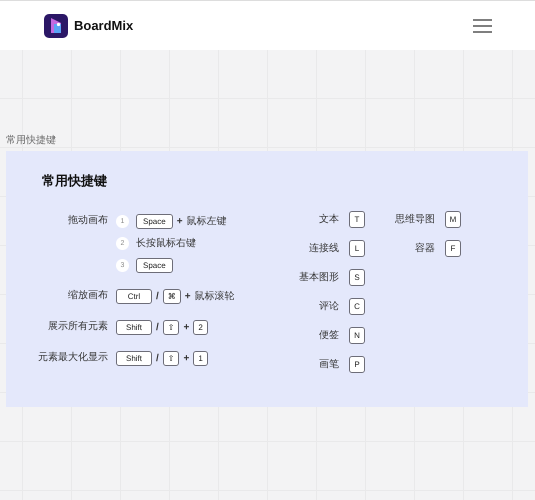 Image resolution: width=535 pixels, height=500 pixels. Describe the element at coordinates (104, 25) in the screenshot. I see `brand-name: BoardMix` at that location.